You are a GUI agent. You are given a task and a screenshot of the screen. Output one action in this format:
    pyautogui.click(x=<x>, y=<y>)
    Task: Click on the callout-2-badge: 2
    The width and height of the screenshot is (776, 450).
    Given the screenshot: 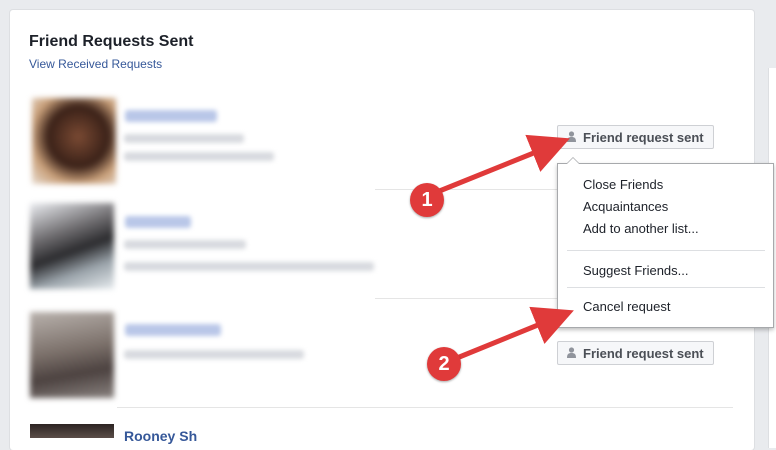 What is the action you would take?
    pyautogui.click(x=444, y=364)
    